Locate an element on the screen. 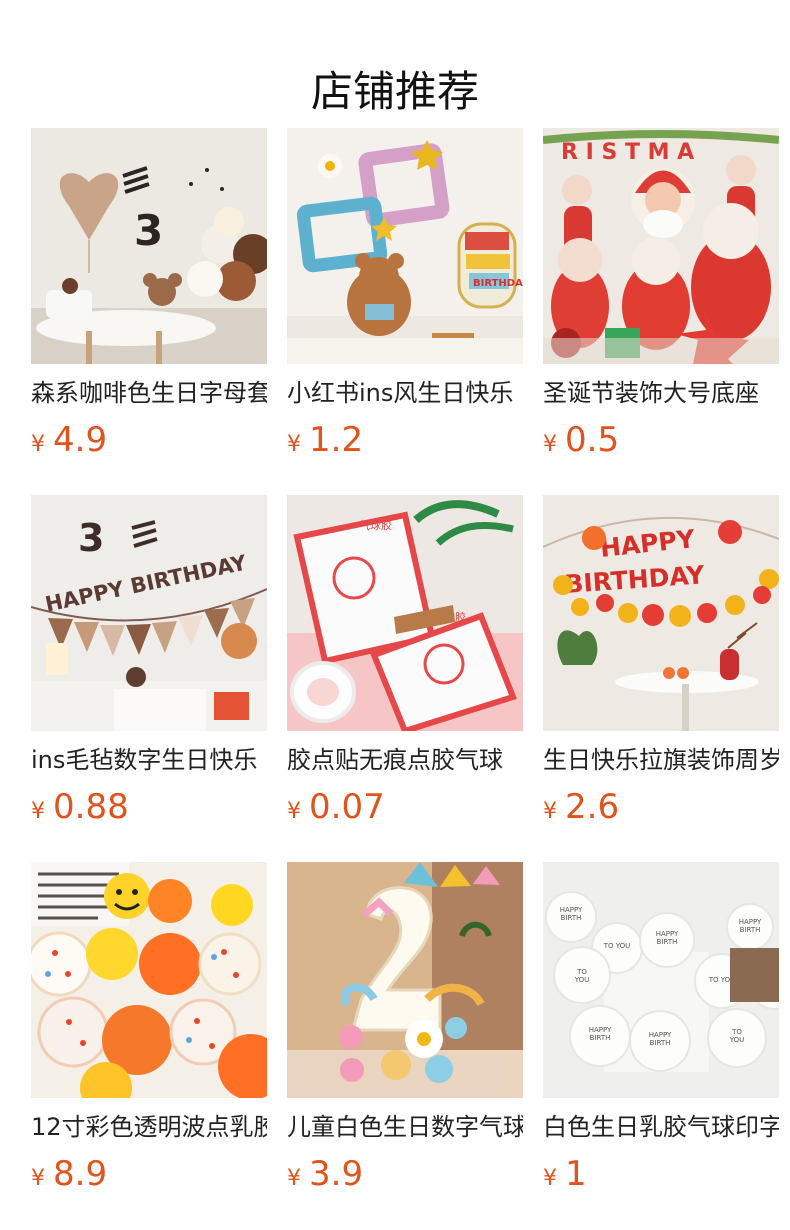 This screenshot has height=1230, width=790. product-card: HAPPY BIRTHDAY 生日快乐拉旗装饰周岁 ¥2.6 is located at coordinates (661, 665).